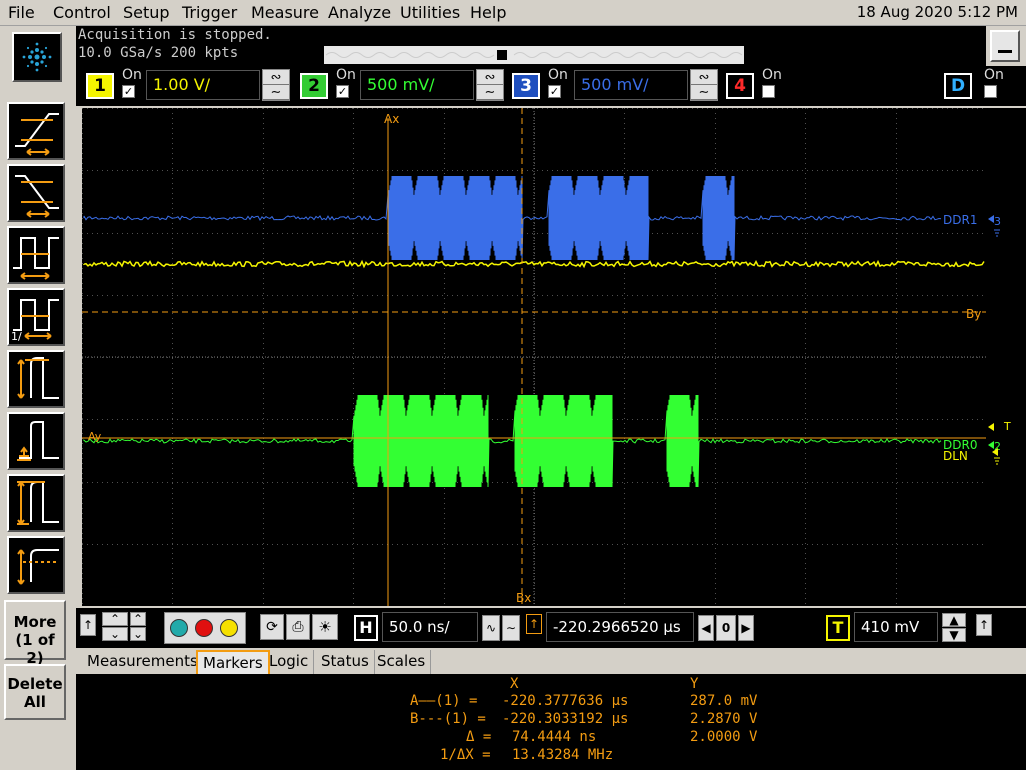 The height and width of the screenshot is (770, 1026). Describe the element at coordinates (229, 628) in the screenshot. I see `yellow-dot-button` at that location.